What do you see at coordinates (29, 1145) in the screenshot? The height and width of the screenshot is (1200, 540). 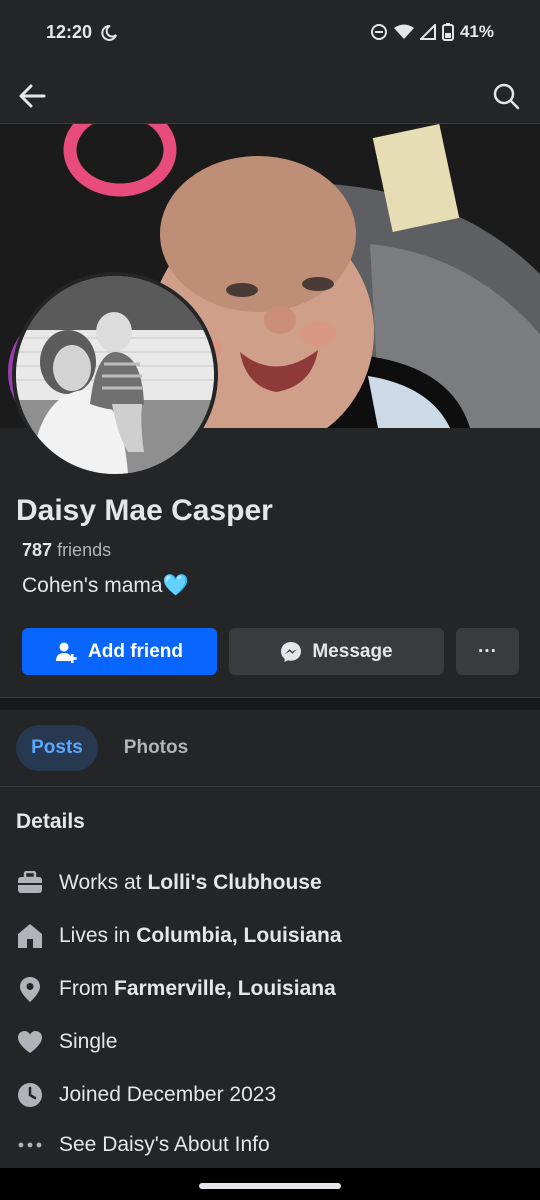 I see `dots-icon` at bounding box center [29, 1145].